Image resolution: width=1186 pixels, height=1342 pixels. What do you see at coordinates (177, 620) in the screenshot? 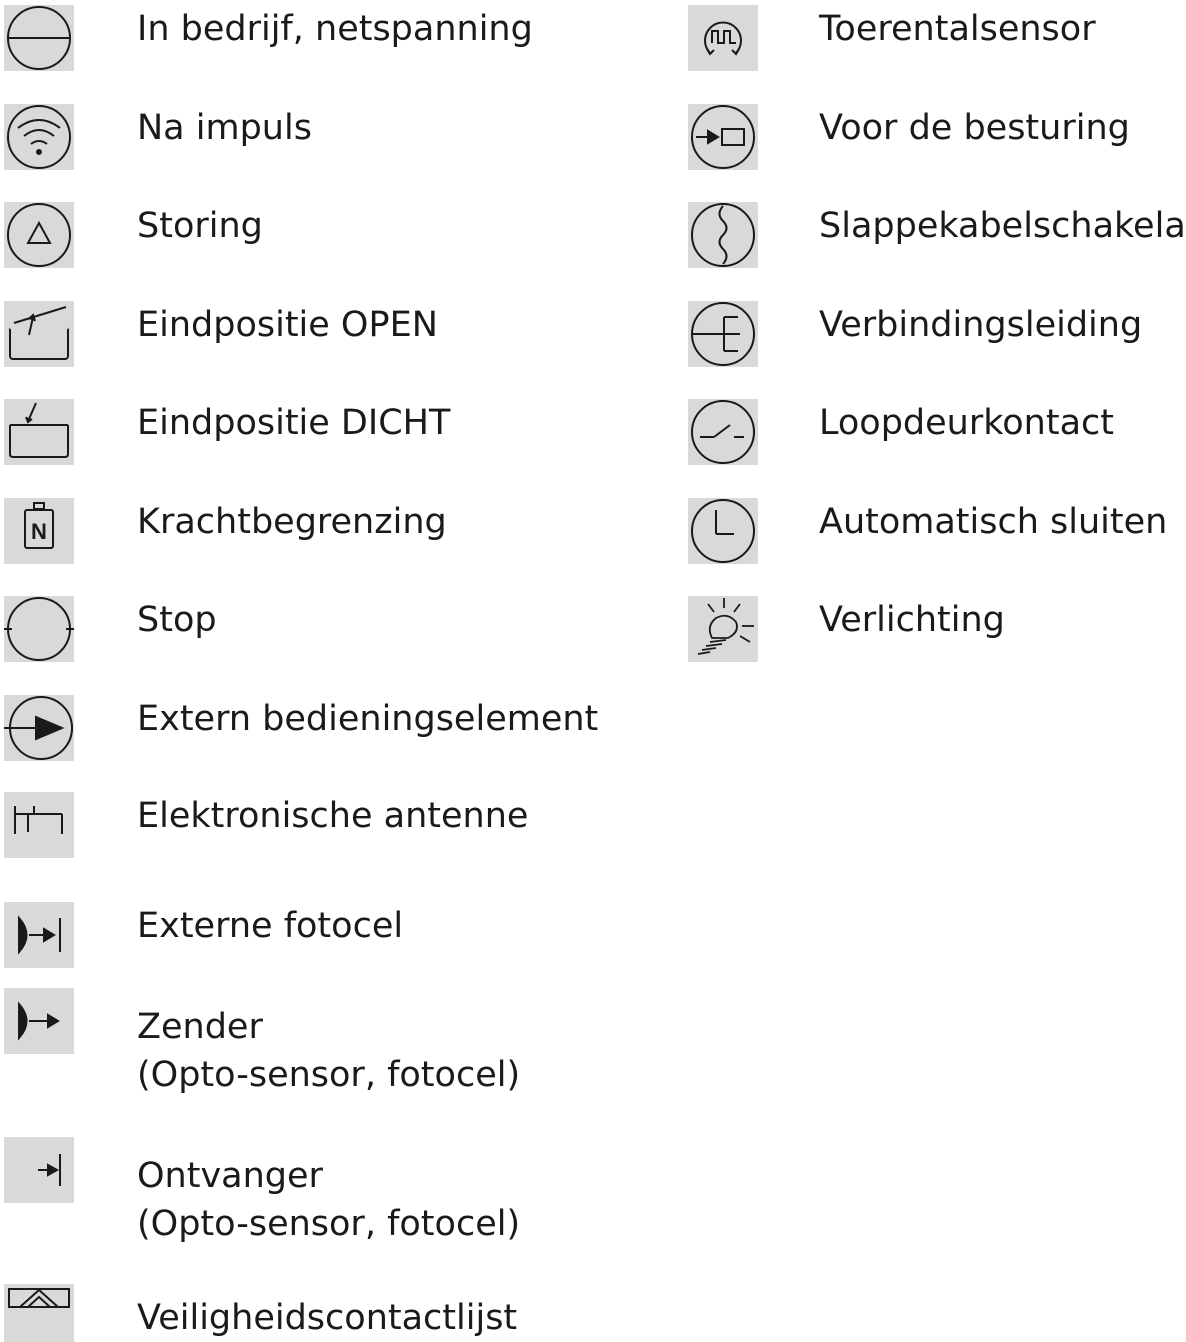
I see `legend-label: Stop` at bounding box center [177, 620].